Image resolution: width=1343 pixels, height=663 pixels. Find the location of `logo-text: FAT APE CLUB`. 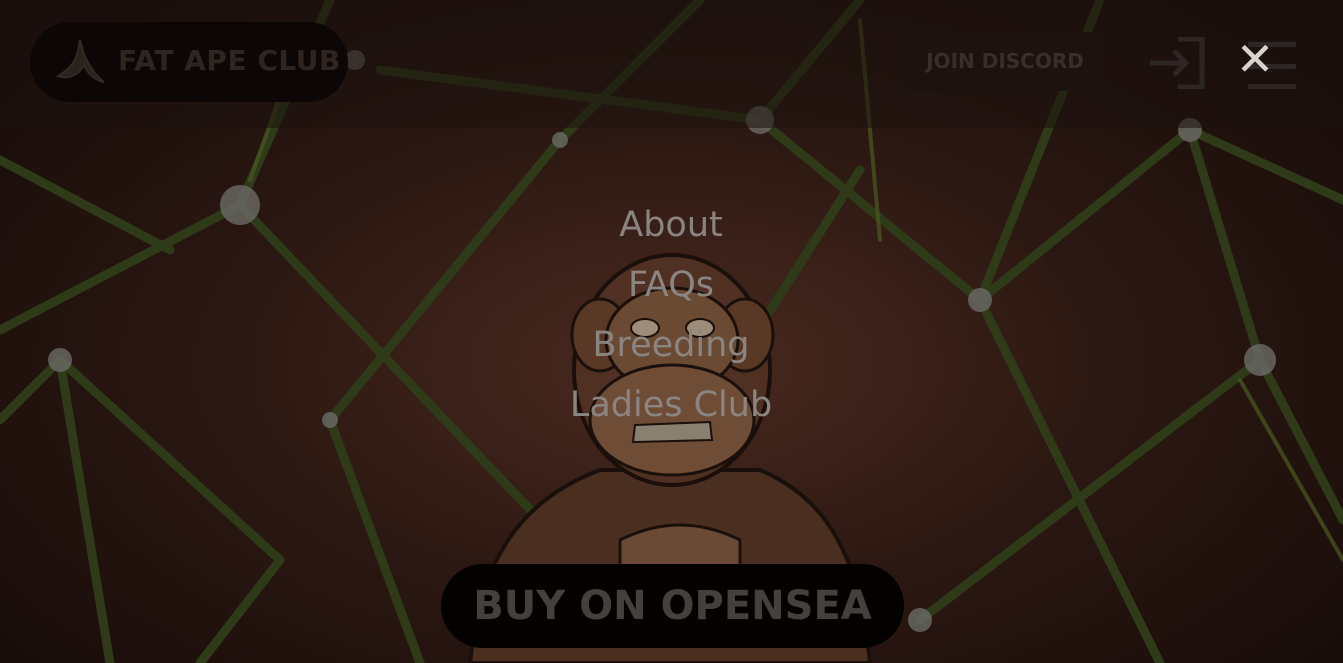

logo-text: FAT APE CLUB is located at coordinates (229, 60).